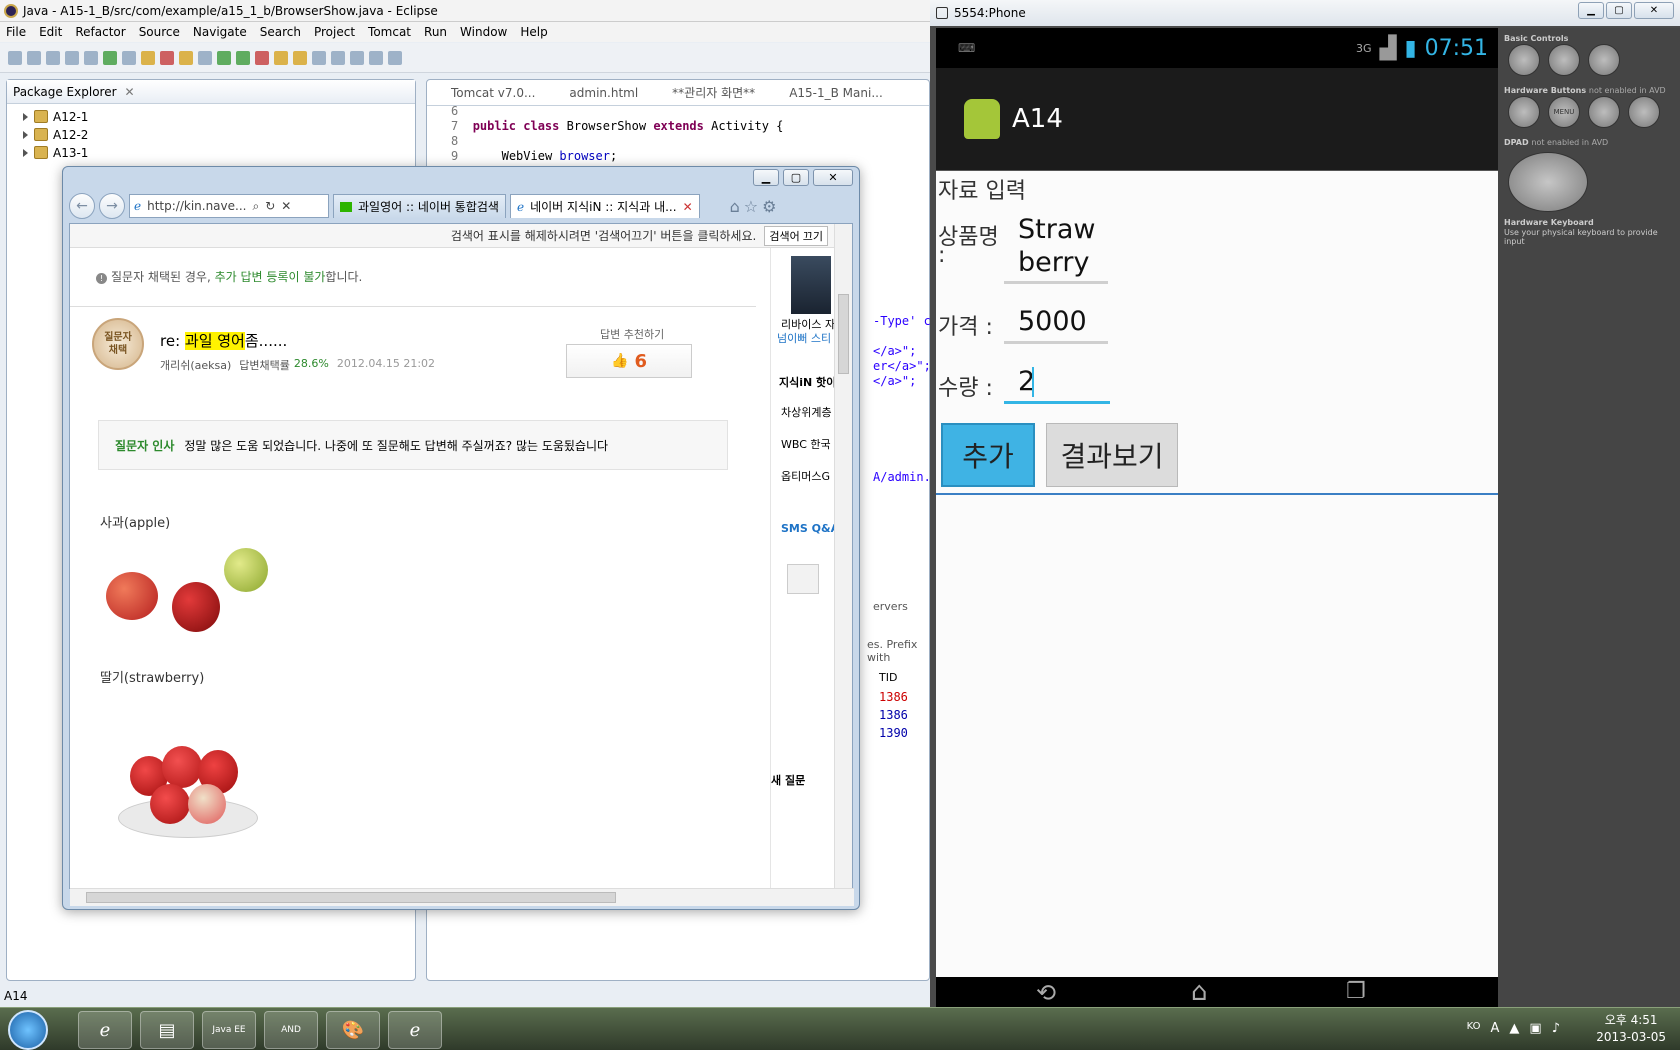 The image size is (1680, 1050). What do you see at coordinates (50, 32) in the screenshot?
I see `menu-edit: Edit` at bounding box center [50, 32].